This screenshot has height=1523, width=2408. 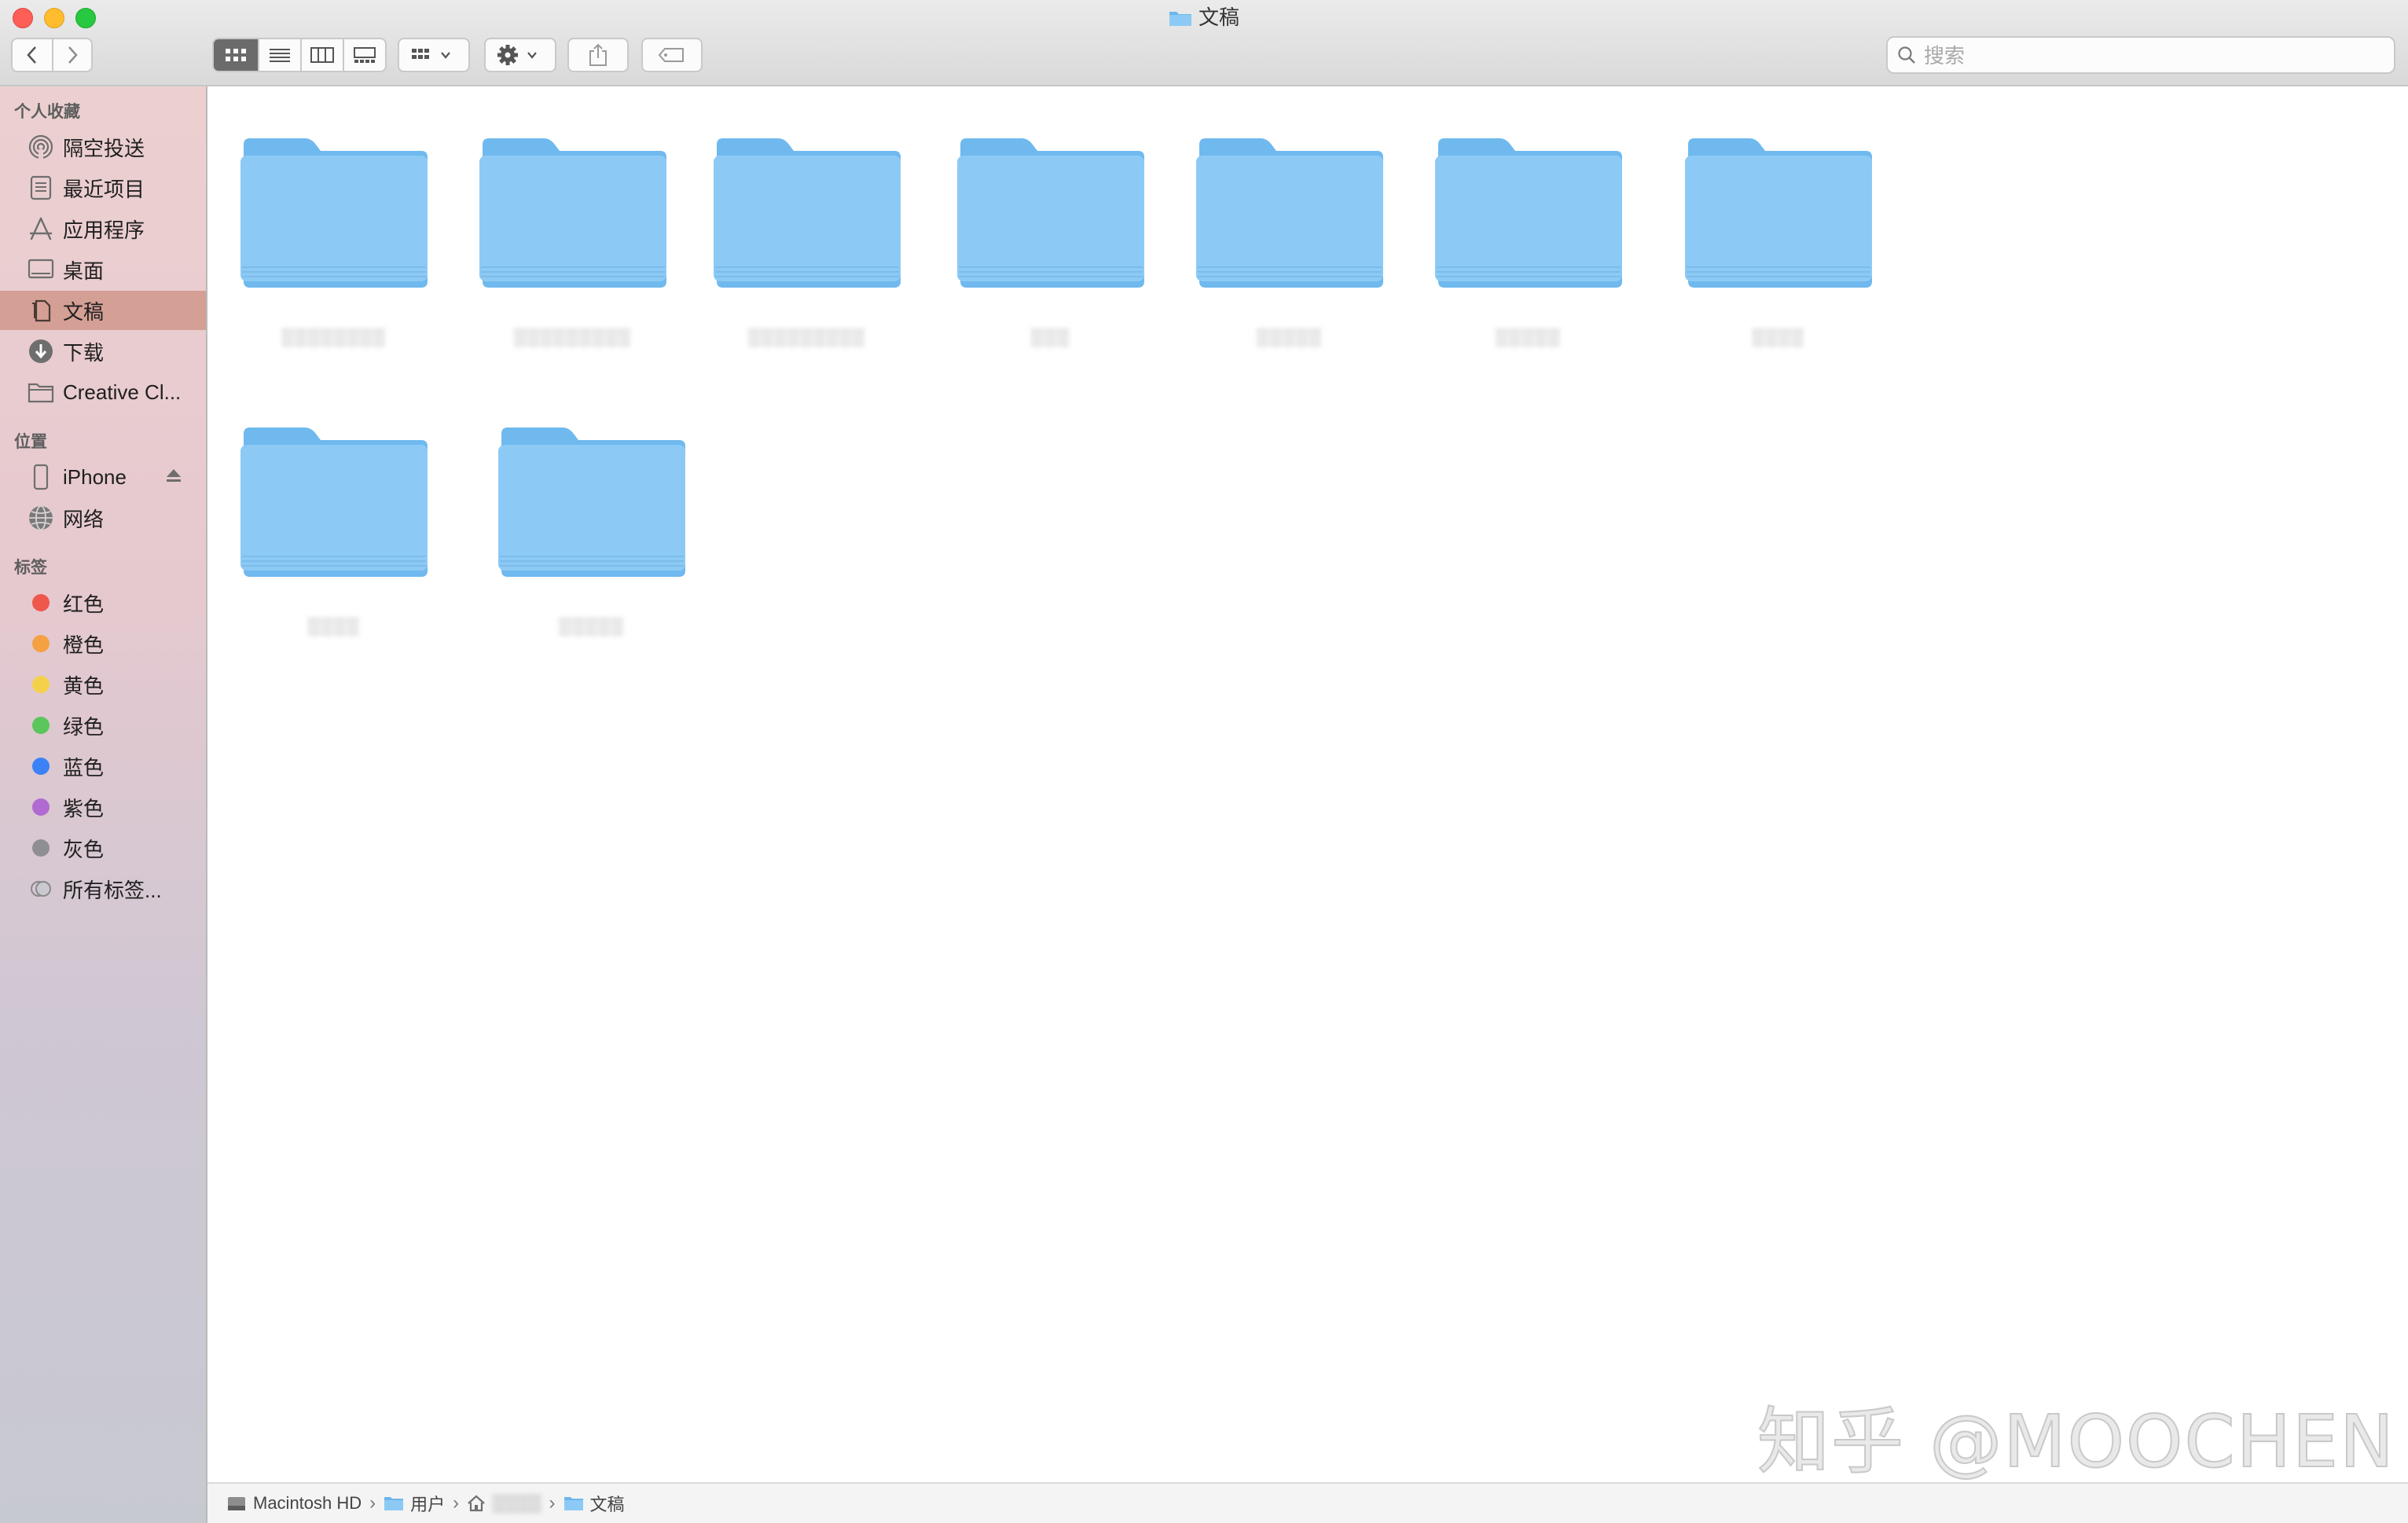 What do you see at coordinates (103, 477) in the screenshot?
I see `sidebar-item-iphone: iPhone` at bounding box center [103, 477].